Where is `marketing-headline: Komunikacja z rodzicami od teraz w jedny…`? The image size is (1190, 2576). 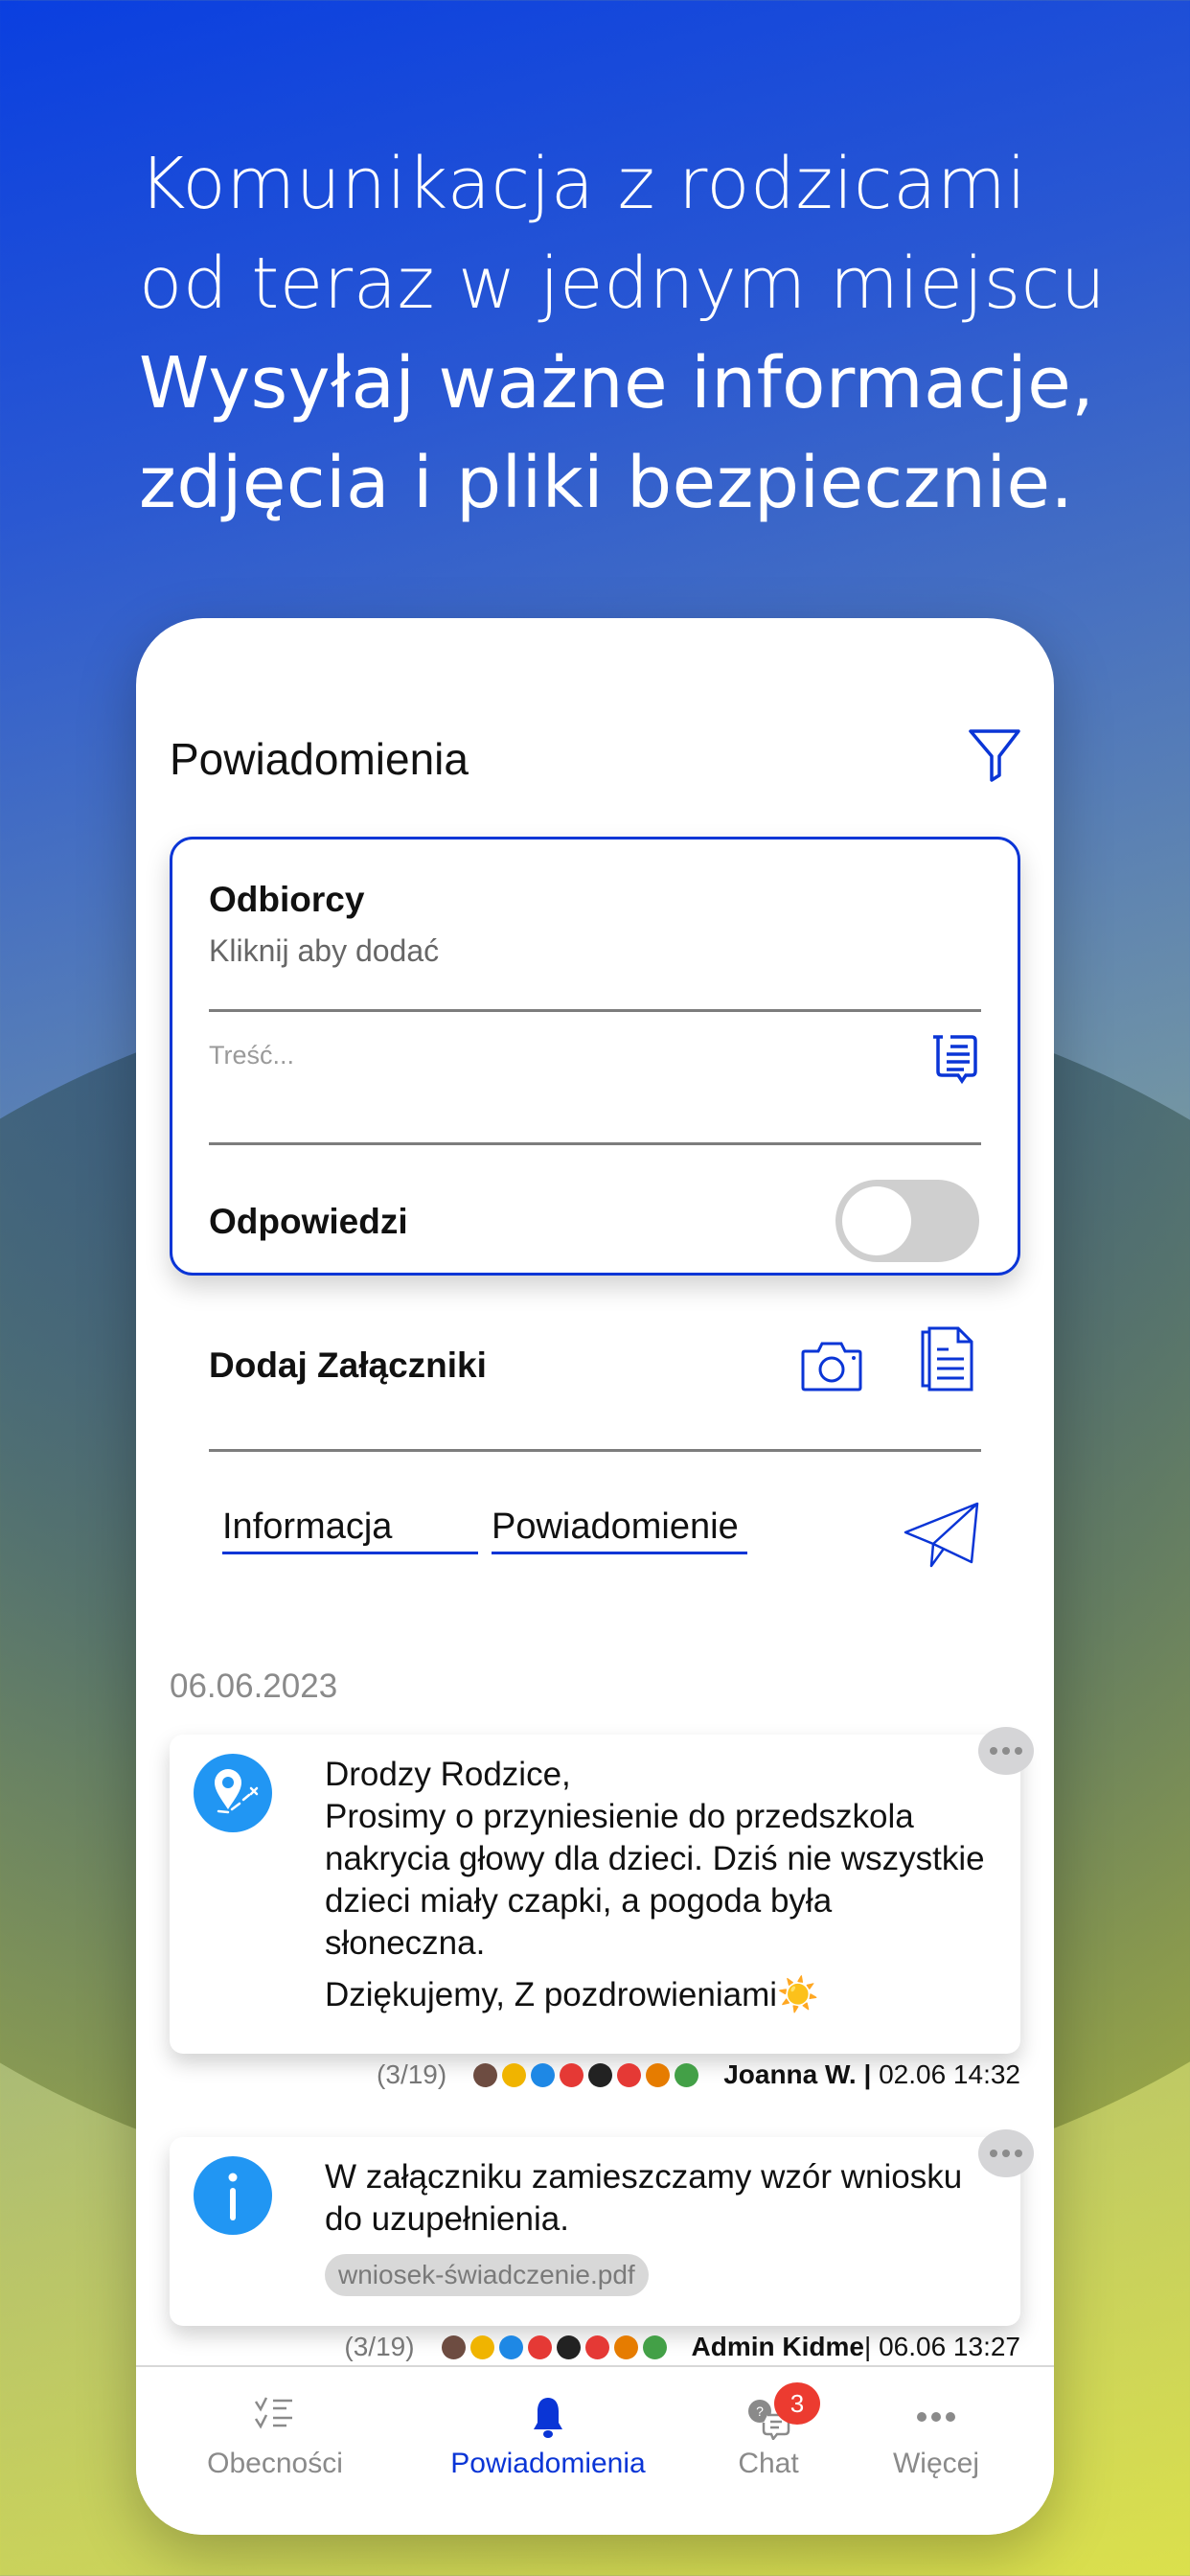 marketing-headline: Komunikacja z rodzicami od teraz w jedny… is located at coordinates (622, 333).